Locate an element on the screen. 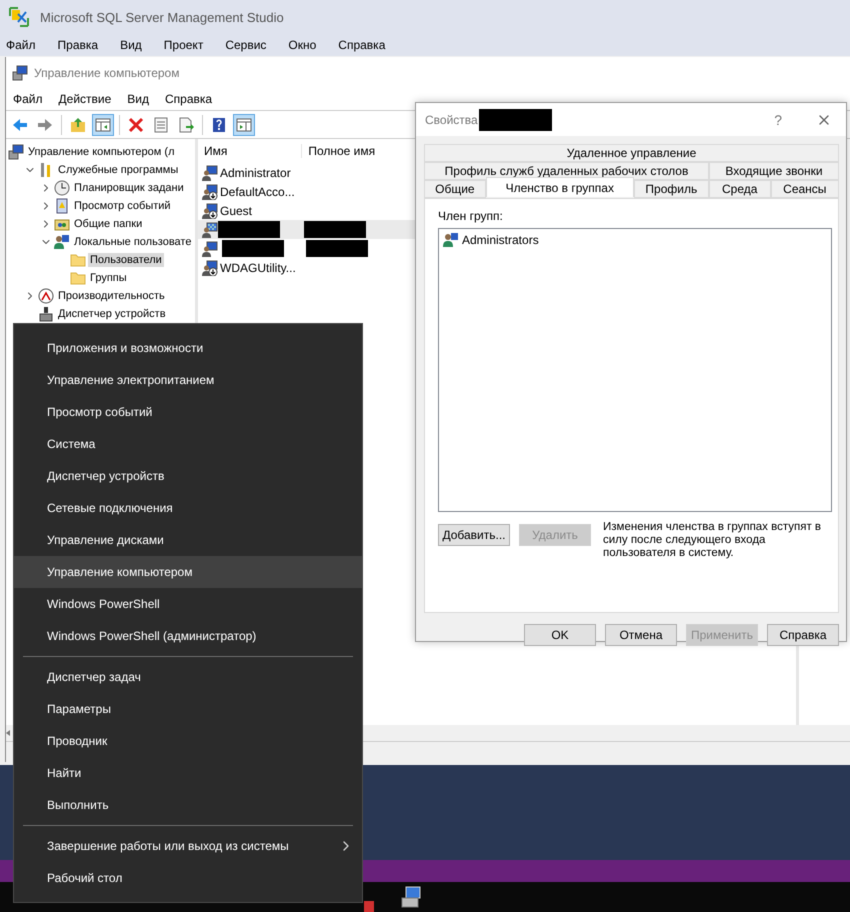 The image size is (850, 912). menu-item: Параметры is located at coordinates (188, 709).